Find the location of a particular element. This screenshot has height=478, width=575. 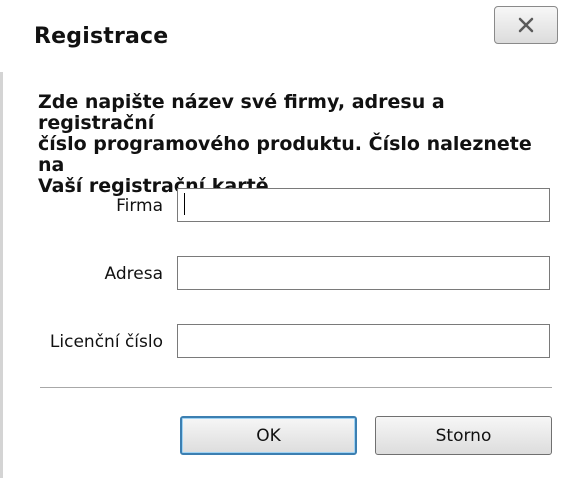

adresa-field is located at coordinates (363, 273).